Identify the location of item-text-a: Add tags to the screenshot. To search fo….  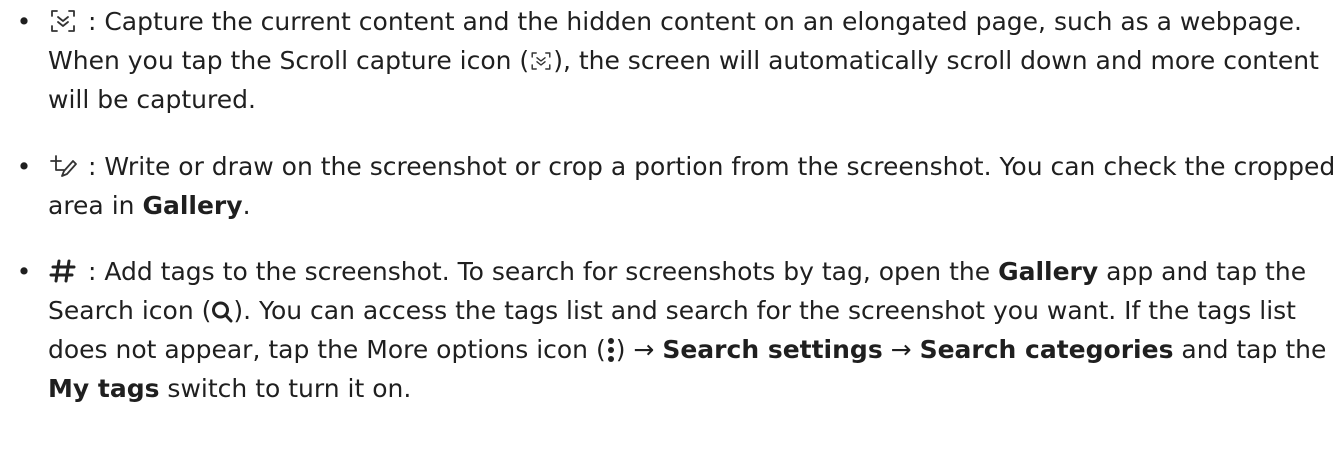
(551, 271).